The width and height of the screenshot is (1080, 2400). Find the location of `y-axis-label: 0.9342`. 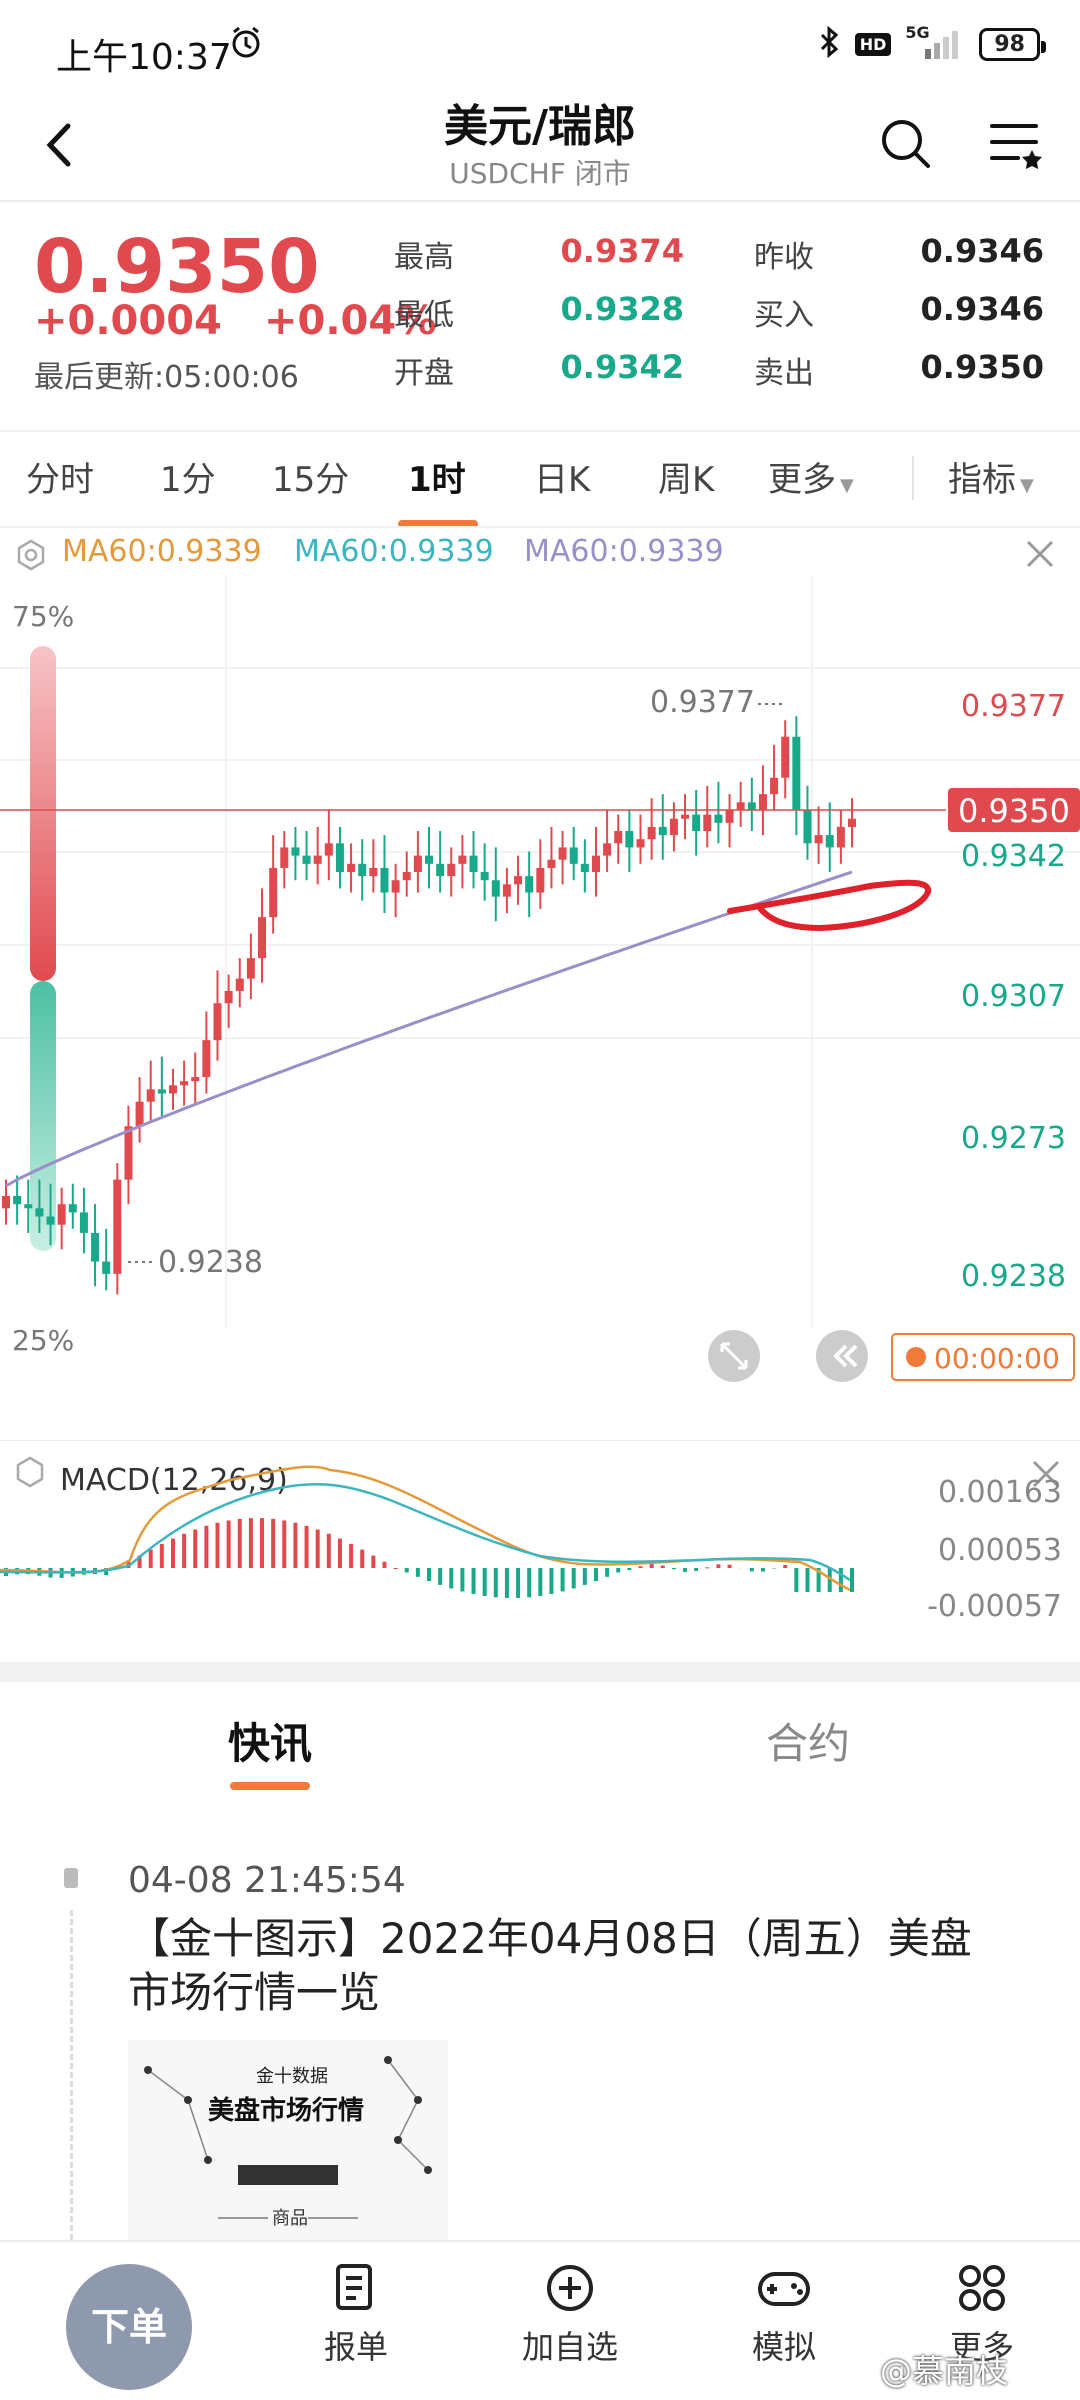

y-axis-label: 0.9342 is located at coordinates (1013, 856).